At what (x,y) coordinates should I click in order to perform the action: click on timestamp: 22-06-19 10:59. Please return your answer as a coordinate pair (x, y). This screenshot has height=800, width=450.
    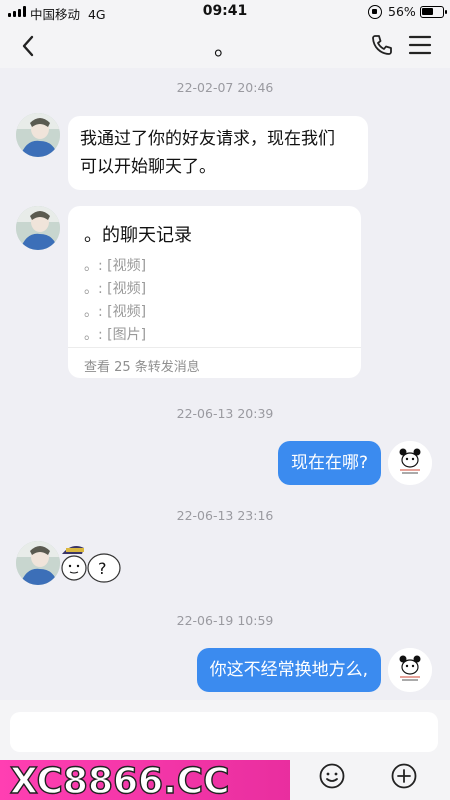
    Looking at the image, I should click on (225, 620).